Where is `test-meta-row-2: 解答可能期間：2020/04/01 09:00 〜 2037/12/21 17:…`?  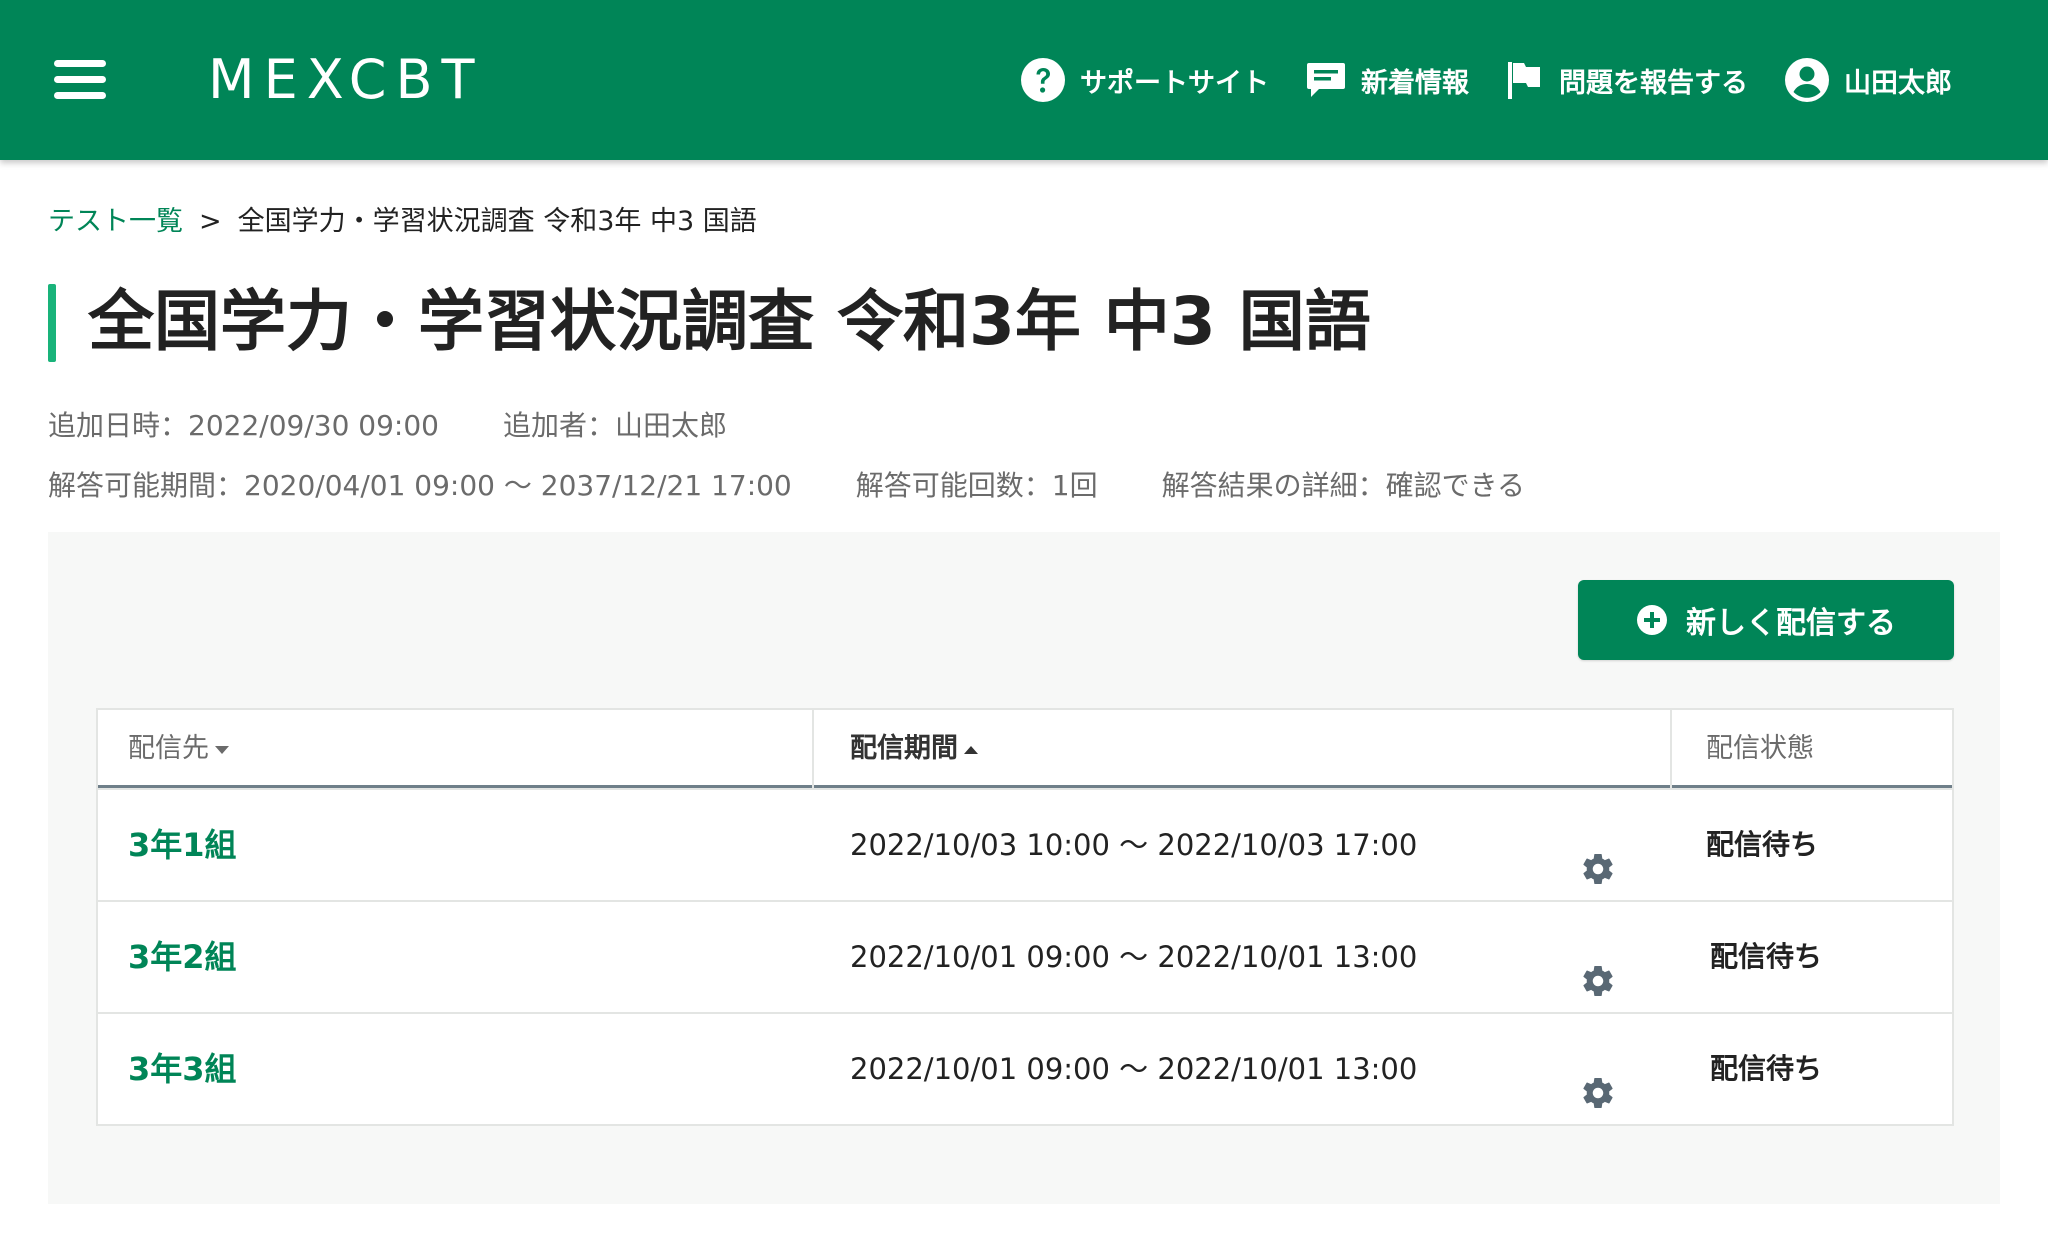 test-meta-row-2: 解答可能期間：2020/04/01 09:00 〜 2037/12/21 17:… is located at coordinates (786, 486).